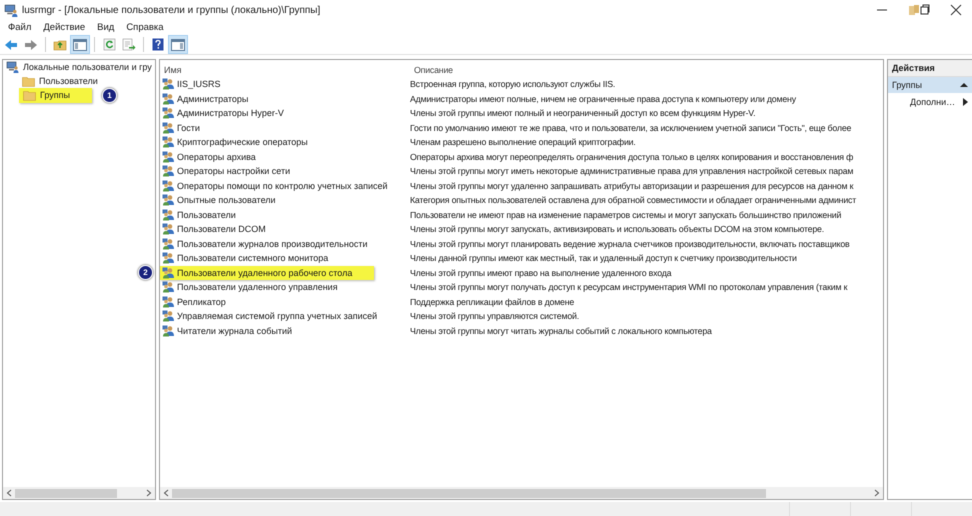 Image resolution: width=972 pixels, height=516 pixels. Describe the element at coordinates (215, 229) in the screenshot. I see `group-name: Пользователи DCOM` at that location.